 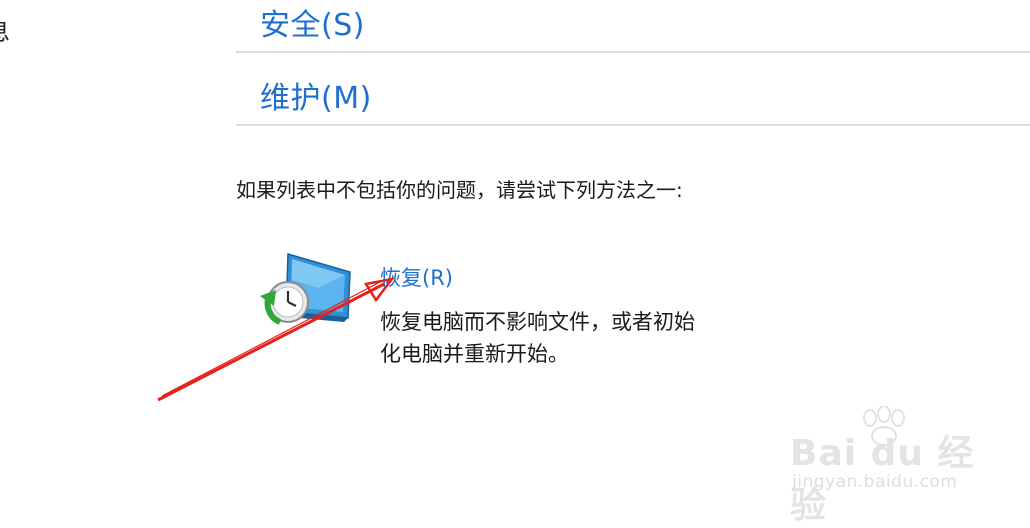 What do you see at coordinates (312, 22) in the screenshot?
I see `security-link: 安全(S)` at bounding box center [312, 22].